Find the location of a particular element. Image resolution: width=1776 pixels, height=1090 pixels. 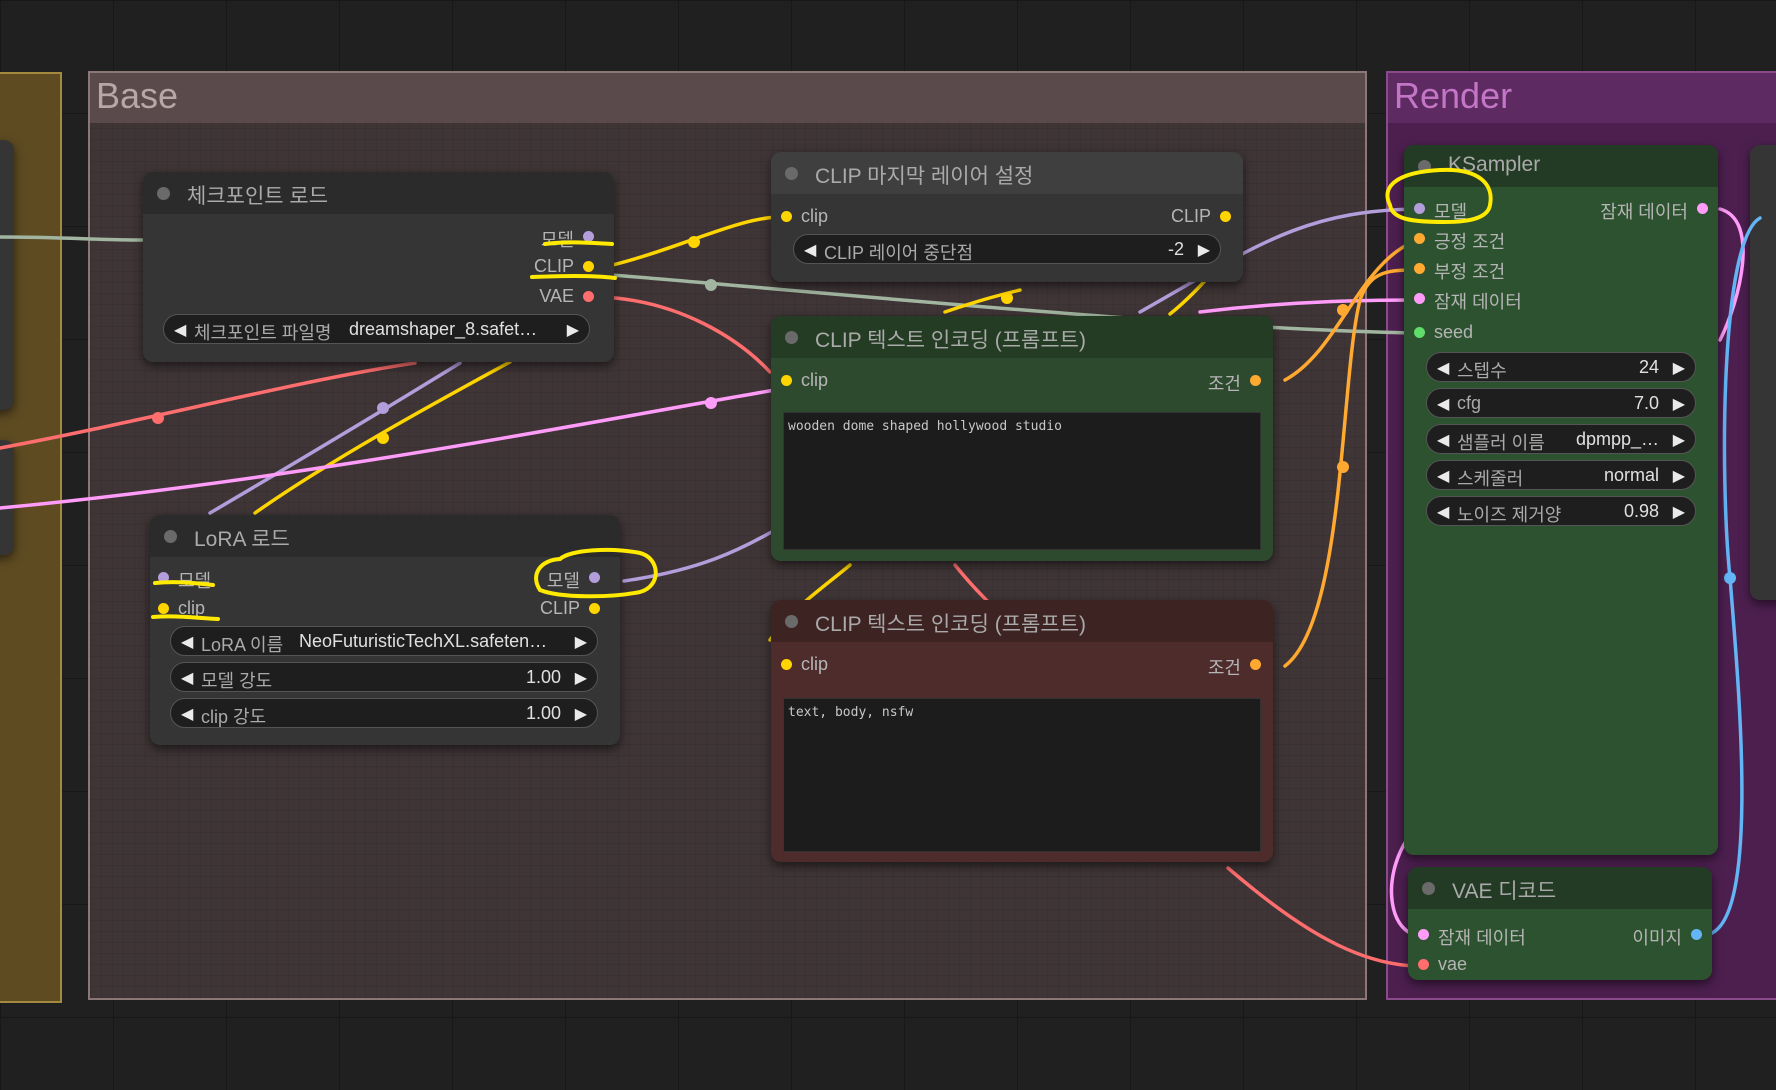

node-title-bar: CLIP 마지막 레이어 설정 is located at coordinates (1007, 173).